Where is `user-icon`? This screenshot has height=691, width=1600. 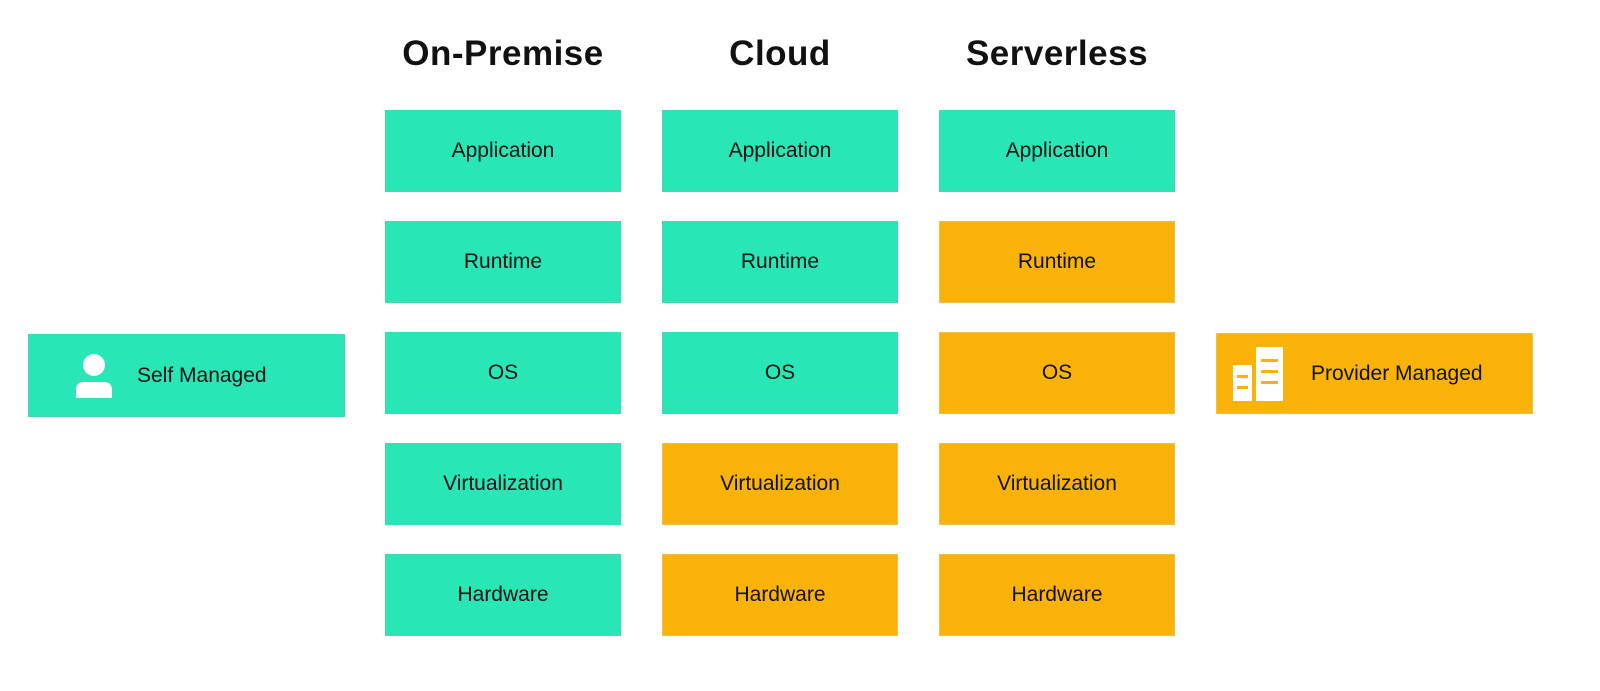 user-icon is located at coordinates (94, 375).